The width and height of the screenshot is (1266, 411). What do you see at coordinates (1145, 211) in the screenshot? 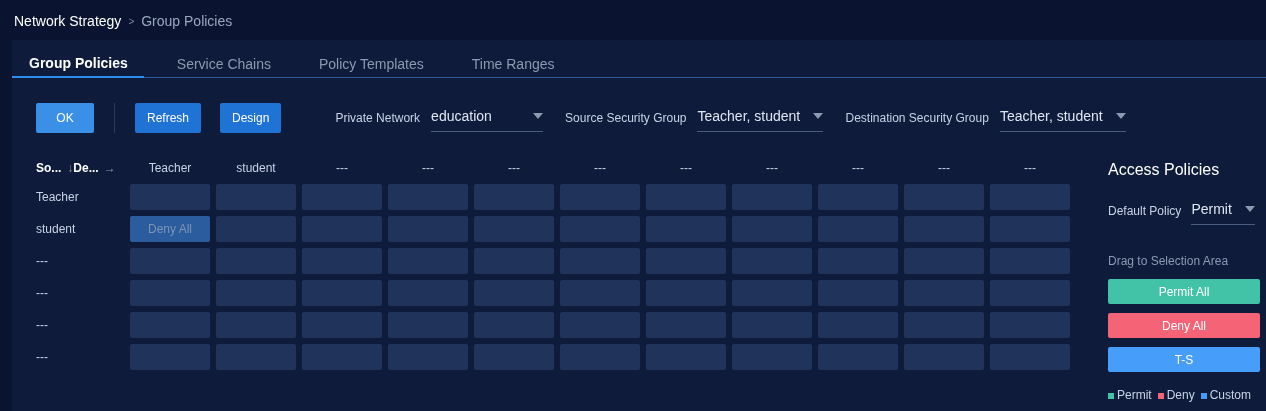
I see `field-label: Default Policy` at bounding box center [1145, 211].